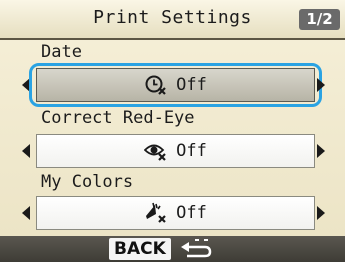 The width and height of the screenshot is (345, 262). What do you see at coordinates (61, 52) in the screenshot?
I see `setting-label-date: Date` at bounding box center [61, 52].